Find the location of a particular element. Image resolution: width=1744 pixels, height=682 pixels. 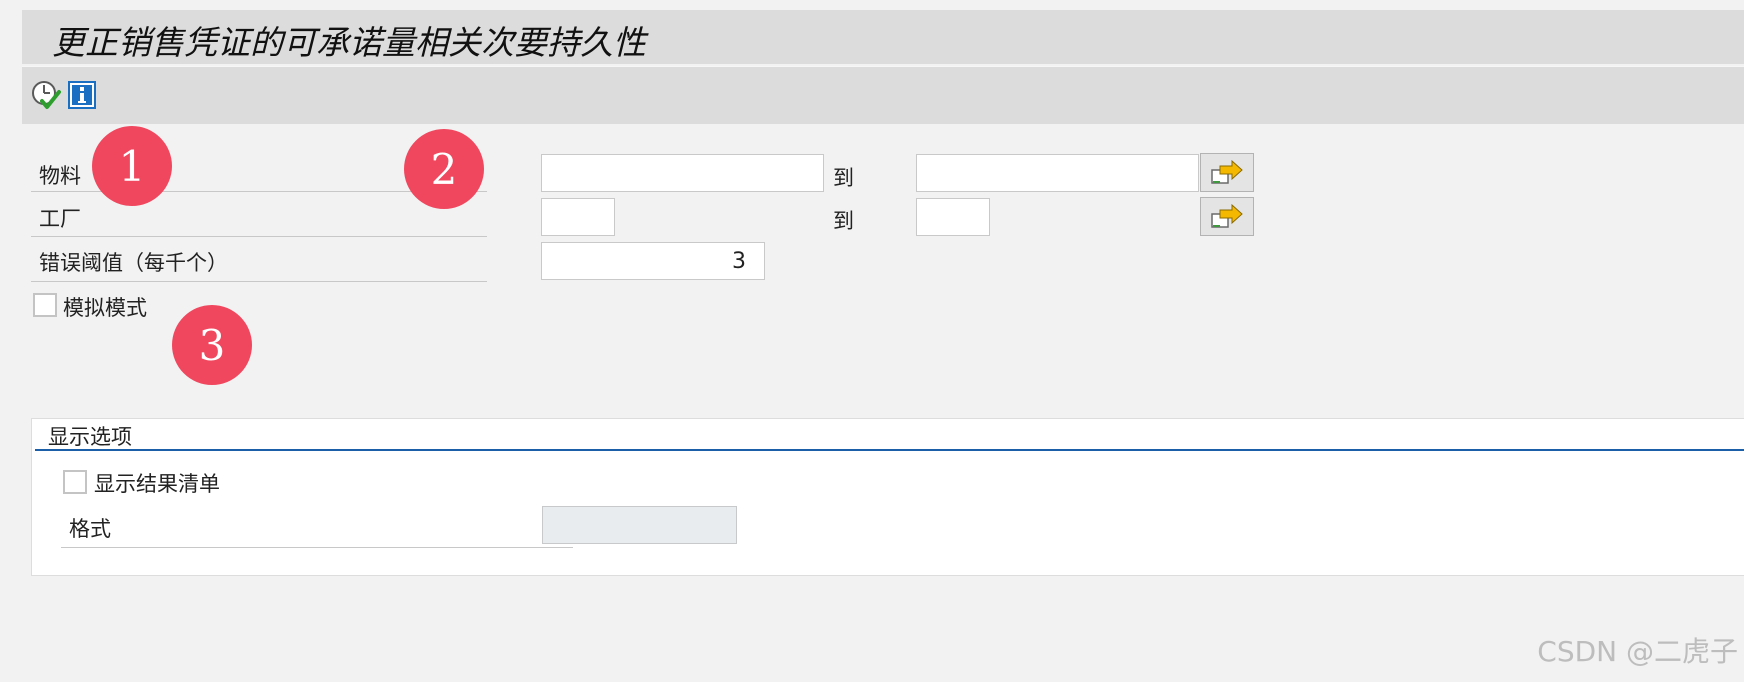

title-bar: 更正销售凭证的可承诺量相关次要持久性 is located at coordinates (883, 37).